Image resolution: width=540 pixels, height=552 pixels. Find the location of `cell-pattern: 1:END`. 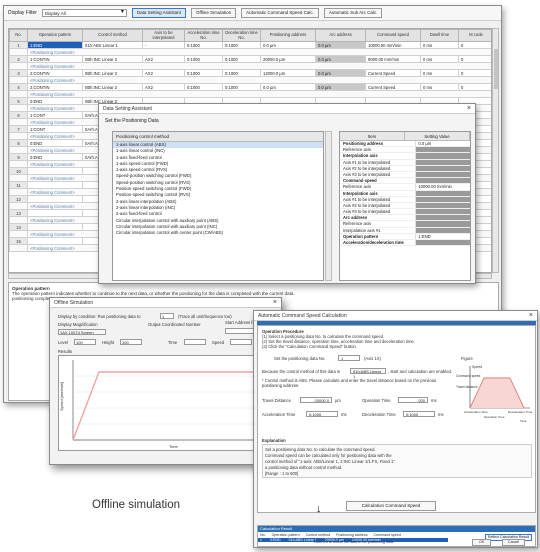

cell-pattern: 1:END is located at coordinates (55, 45).